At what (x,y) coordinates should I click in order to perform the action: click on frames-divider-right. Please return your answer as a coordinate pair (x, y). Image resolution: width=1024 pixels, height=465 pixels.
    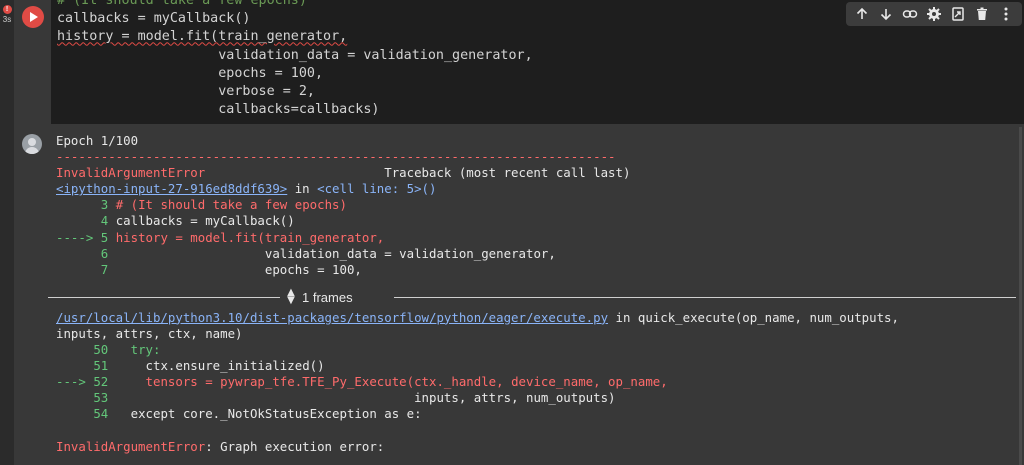
    Looking at the image, I should click on (705, 297).